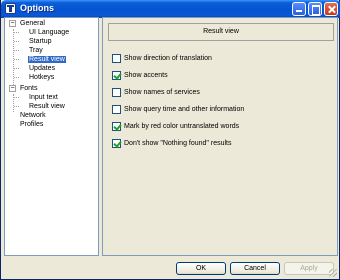  What do you see at coordinates (43, 97) in the screenshot?
I see `tree-item-input-text: Input text` at bounding box center [43, 97].